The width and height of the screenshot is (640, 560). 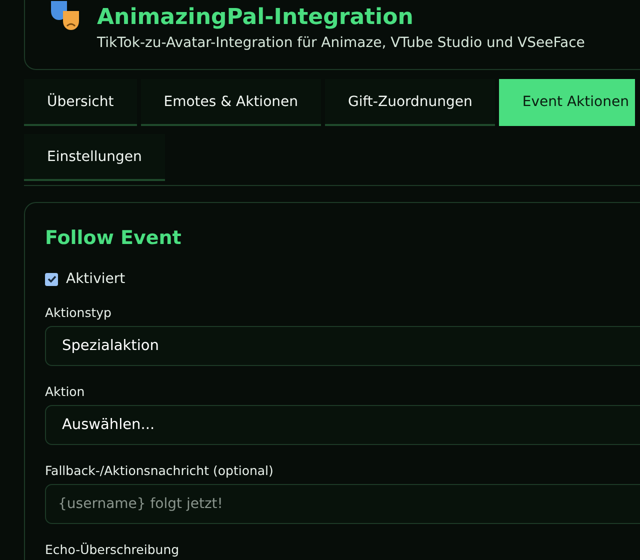 What do you see at coordinates (80, 102) in the screenshot?
I see `tab: Übersicht` at bounding box center [80, 102].